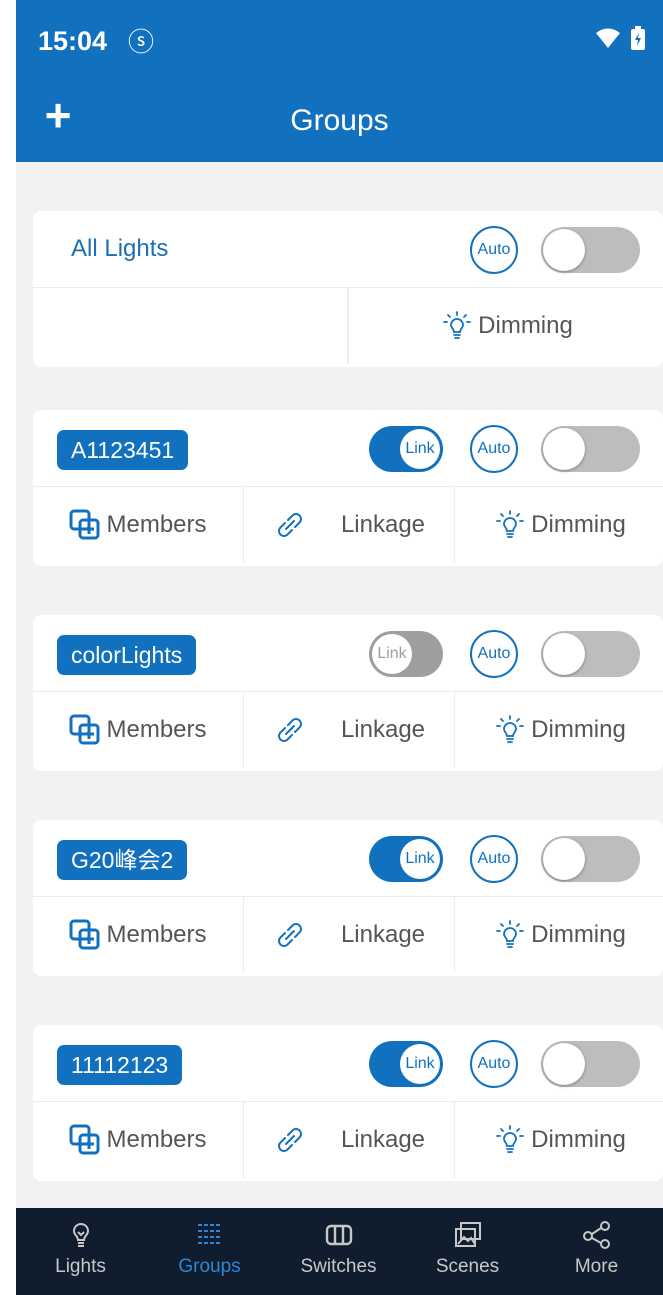 The image size is (663, 1295). I want to click on tab-label: Scenes, so click(467, 1266).